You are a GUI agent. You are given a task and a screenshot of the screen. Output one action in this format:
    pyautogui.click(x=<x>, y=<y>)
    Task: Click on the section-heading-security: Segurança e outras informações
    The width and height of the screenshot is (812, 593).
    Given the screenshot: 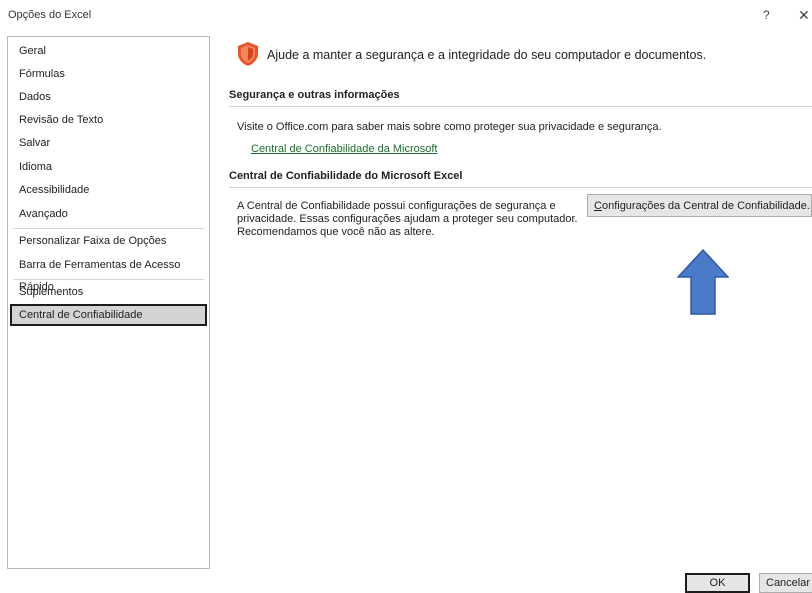 What is the action you would take?
    pyautogui.click(x=314, y=95)
    